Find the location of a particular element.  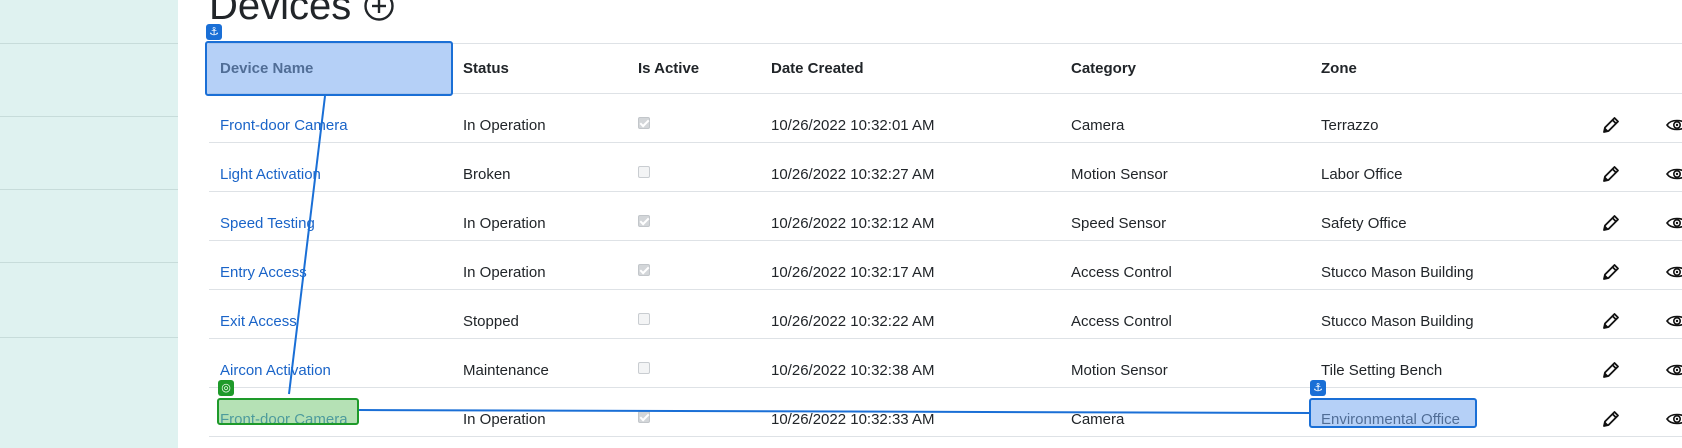

column-header: Category is located at coordinates (1103, 69).